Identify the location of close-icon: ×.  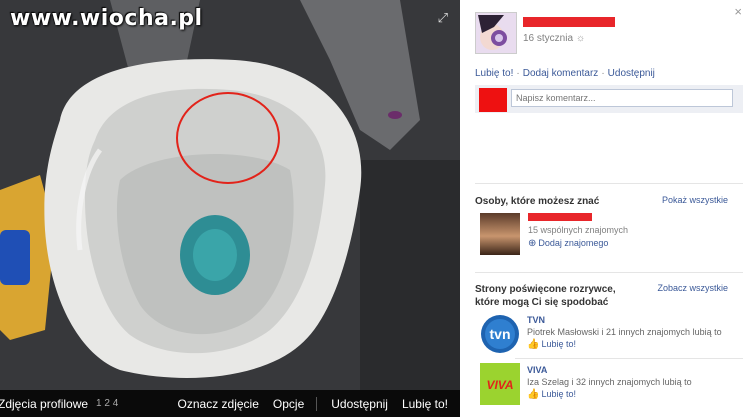
(738, 11).